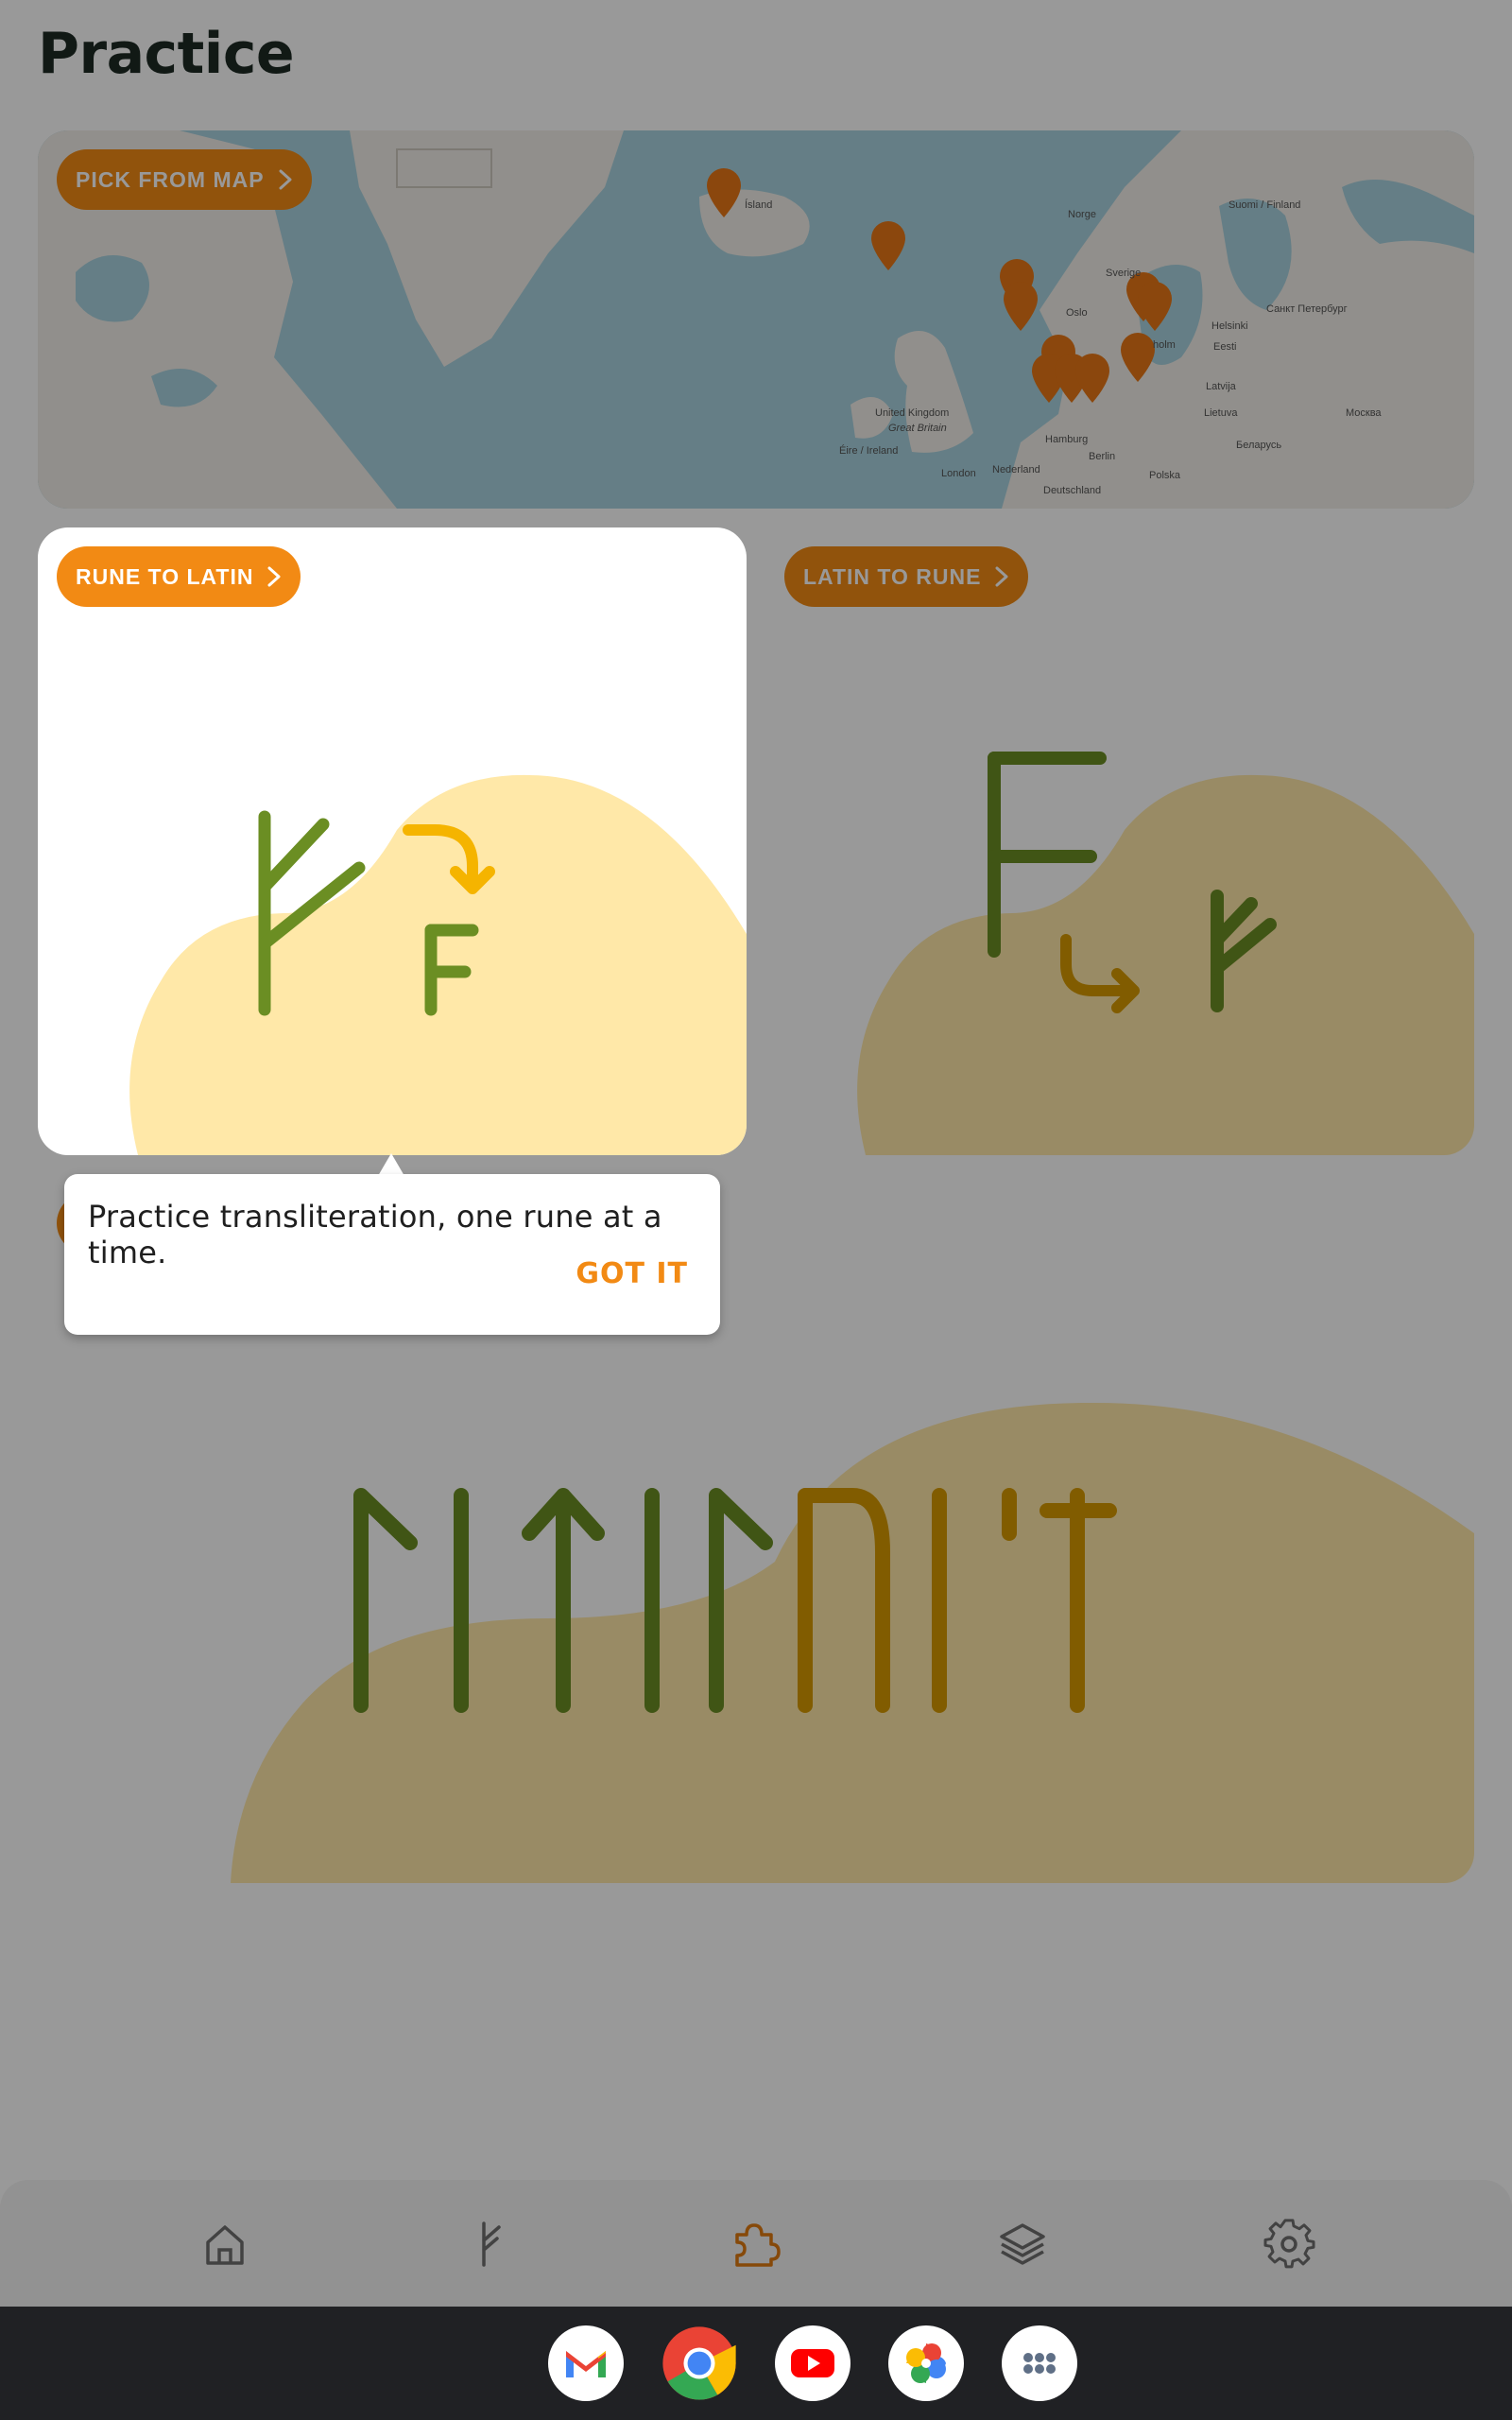  What do you see at coordinates (1102, 456) in the screenshot?
I see `map-label: Berlin` at bounding box center [1102, 456].